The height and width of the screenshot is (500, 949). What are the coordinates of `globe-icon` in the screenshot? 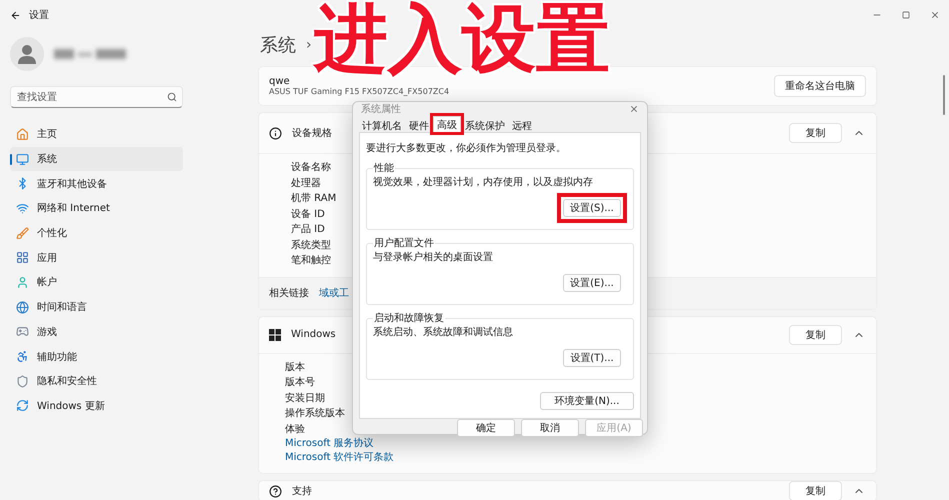 It's located at (22, 307).